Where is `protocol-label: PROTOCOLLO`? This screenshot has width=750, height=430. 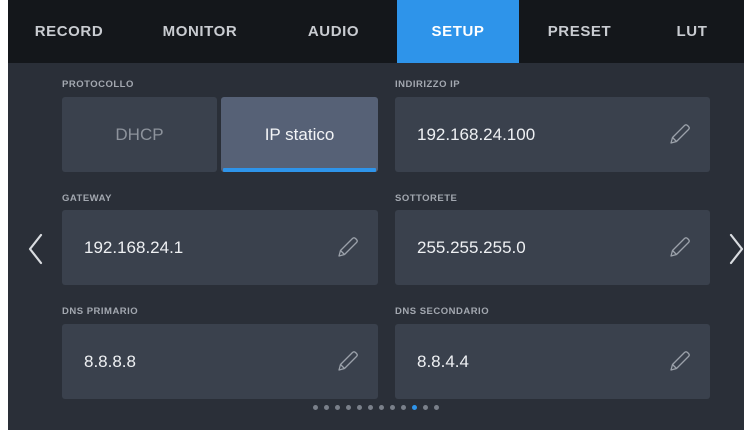 protocol-label: PROTOCOLLO is located at coordinates (98, 84).